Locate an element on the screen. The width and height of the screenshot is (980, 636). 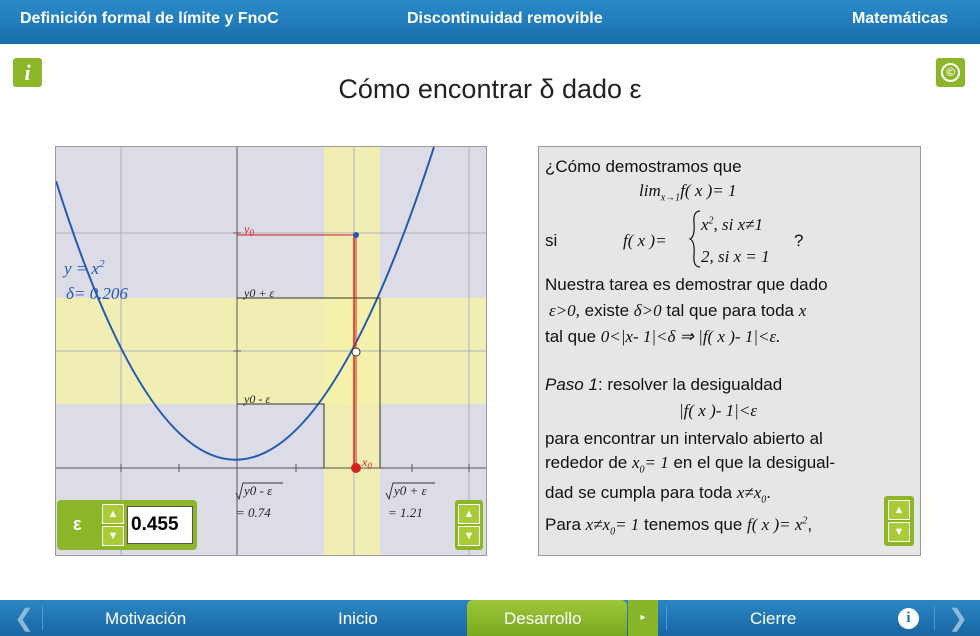
line-1: Nuestra tarea es demostrar que dado is located at coordinates (686, 284).